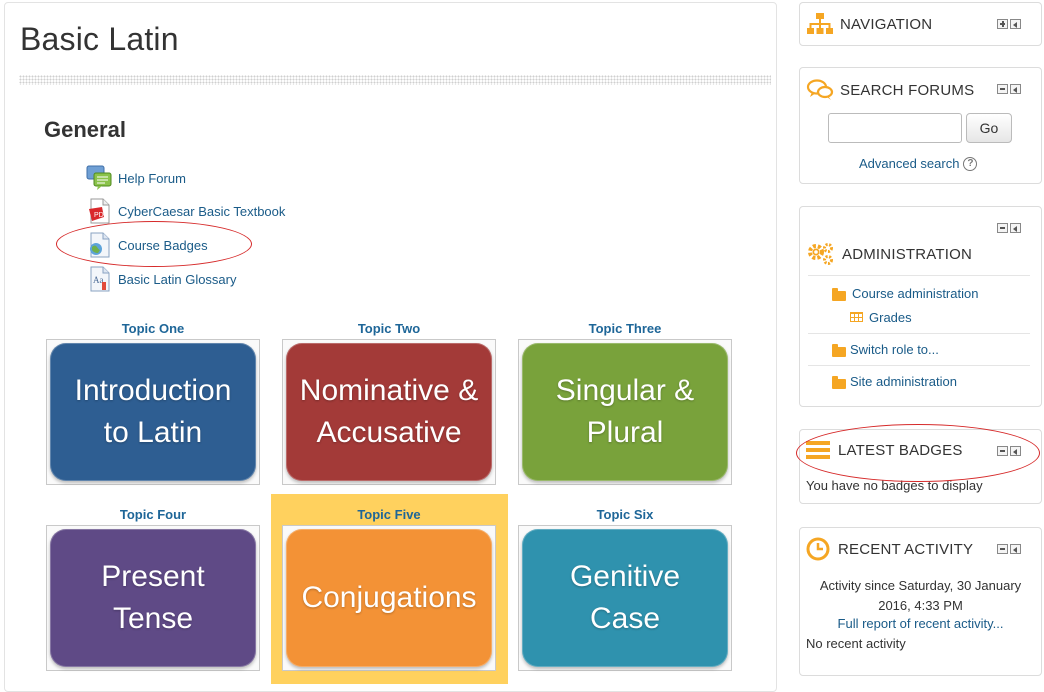  I want to click on topic-tile-frame: Nominative & Accusative, so click(389, 412).